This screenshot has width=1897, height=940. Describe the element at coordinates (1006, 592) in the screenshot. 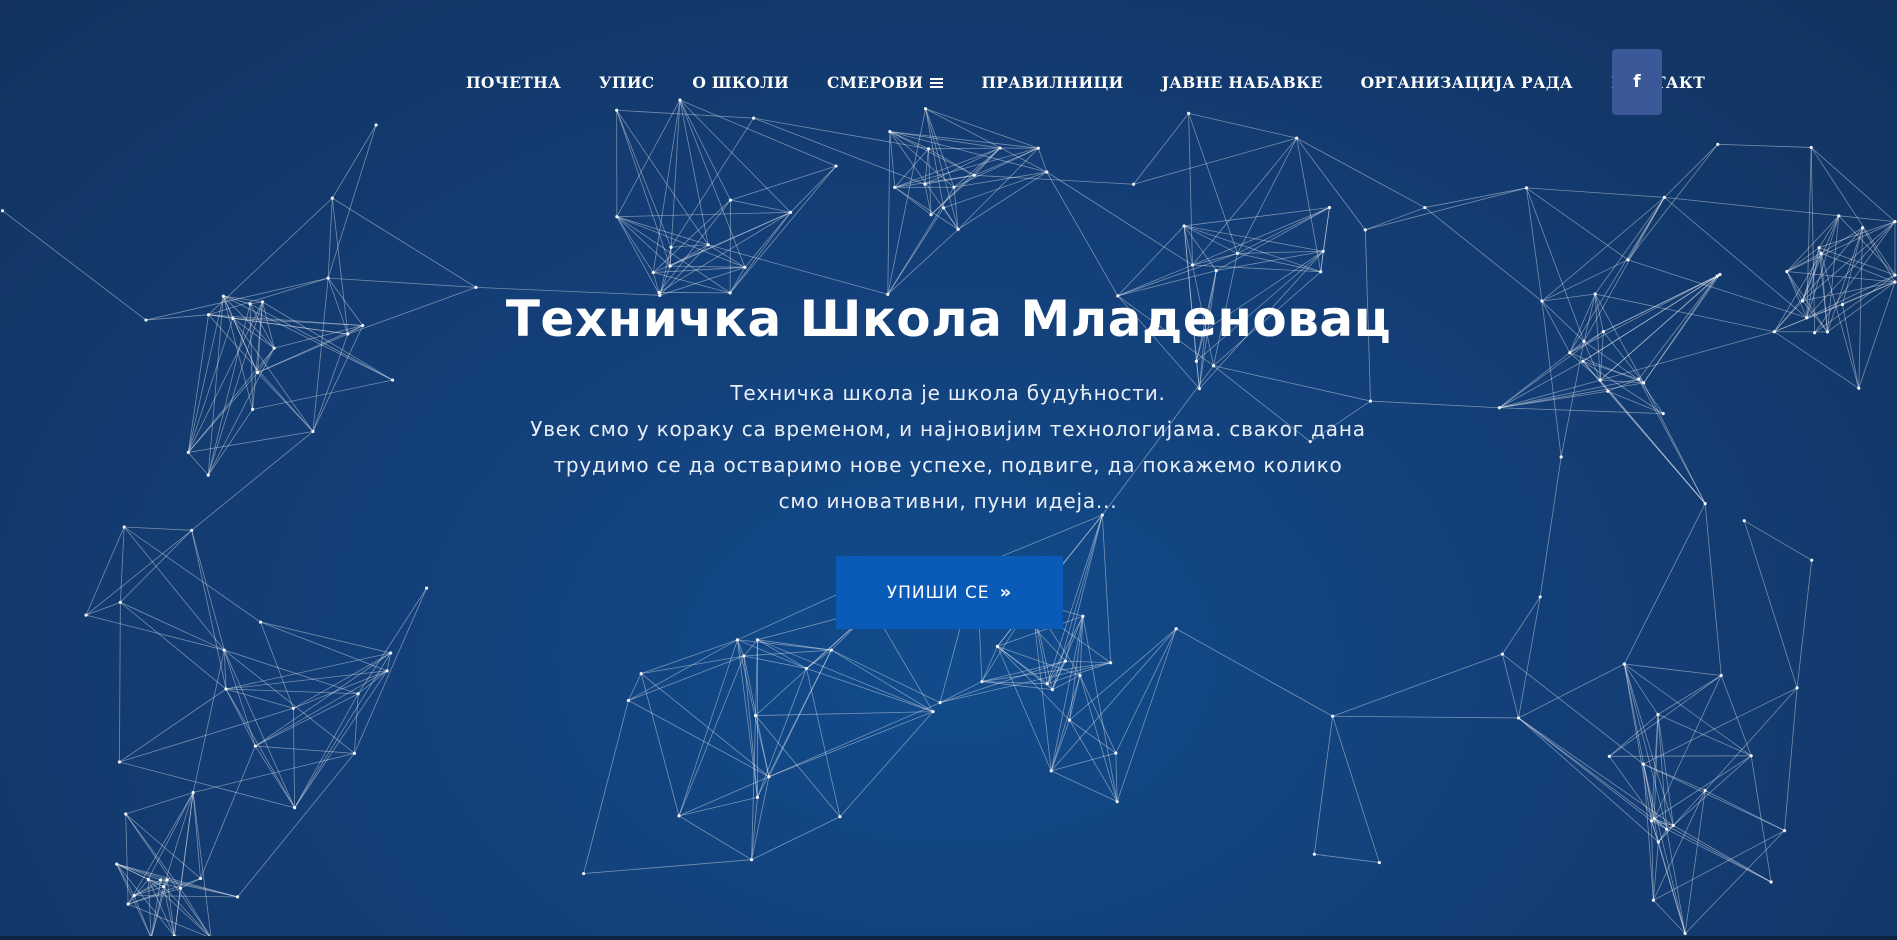

I see `double-chevron-right-icon: »` at that location.